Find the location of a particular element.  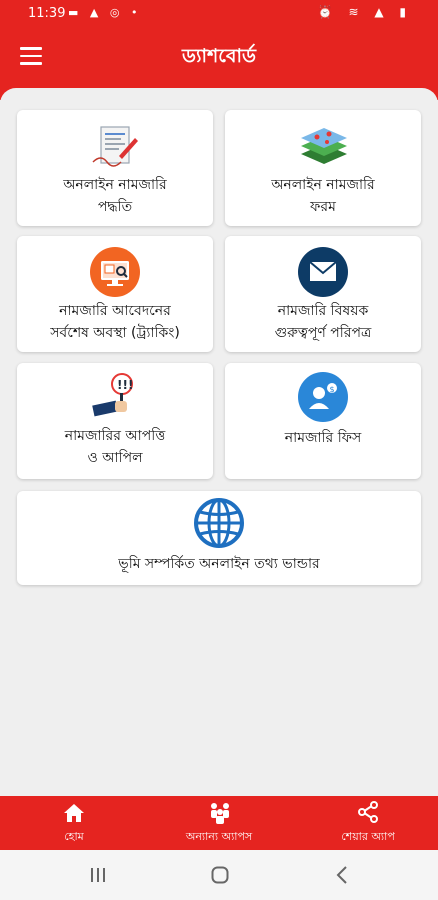

bottom-nav: হোম অন্যান্য অ্যাপস শেয়ার অ্যাপ is located at coordinates (219, 823).